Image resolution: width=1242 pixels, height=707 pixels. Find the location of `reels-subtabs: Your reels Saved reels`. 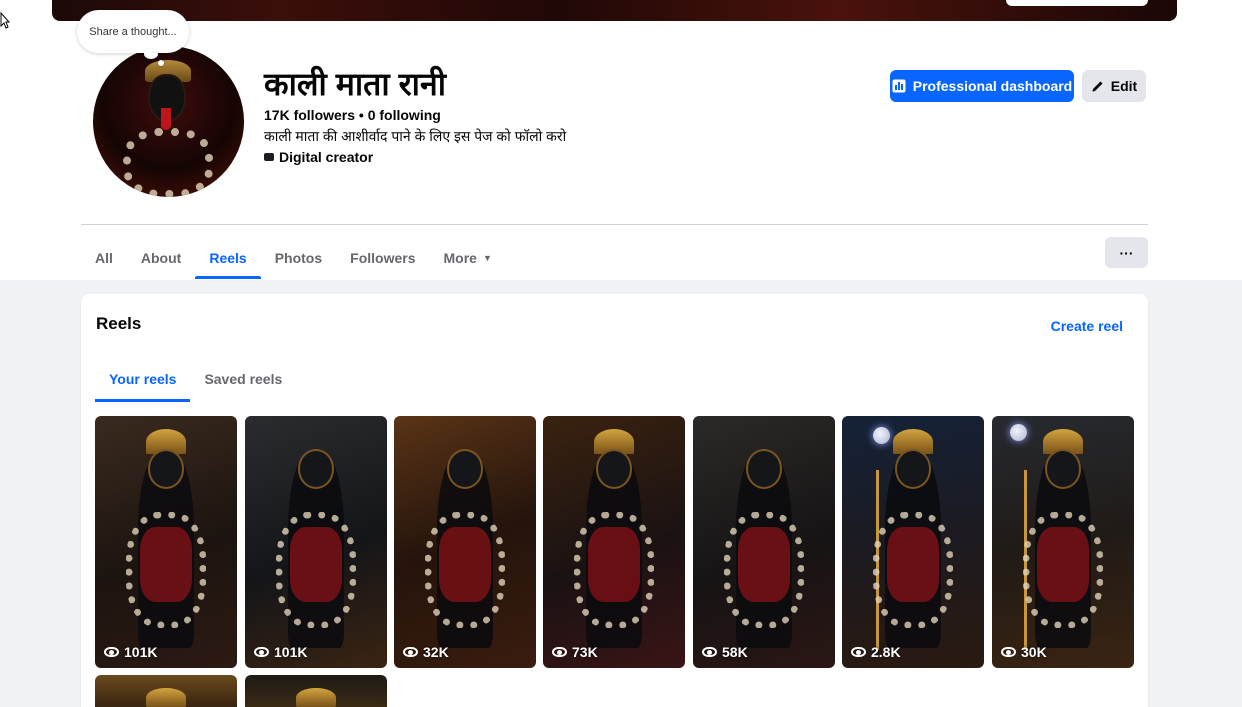

reels-subtabs: Your reels Saved reels is located at coordinates (195, 379).